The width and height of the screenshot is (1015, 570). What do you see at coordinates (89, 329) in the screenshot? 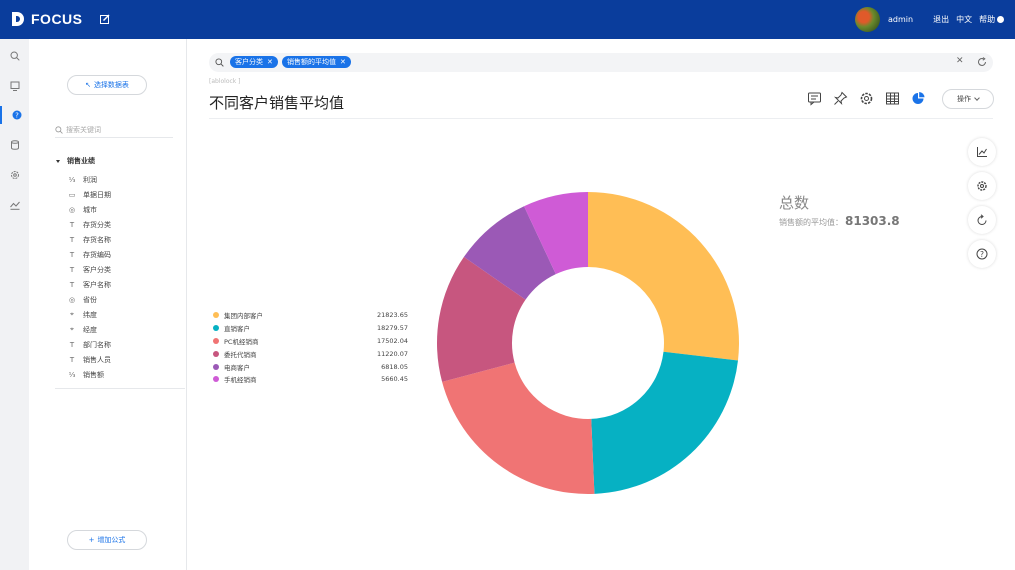
I see `field-item: ⌖ 经度` at bounding box center [89, 329].